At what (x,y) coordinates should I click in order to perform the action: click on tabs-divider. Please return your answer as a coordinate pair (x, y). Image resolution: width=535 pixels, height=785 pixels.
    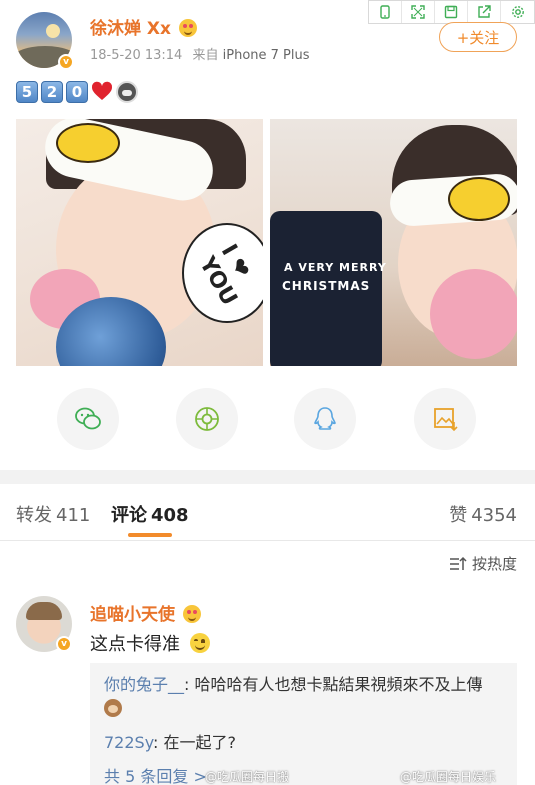
    Looking at the image, I should click on (267, 540).